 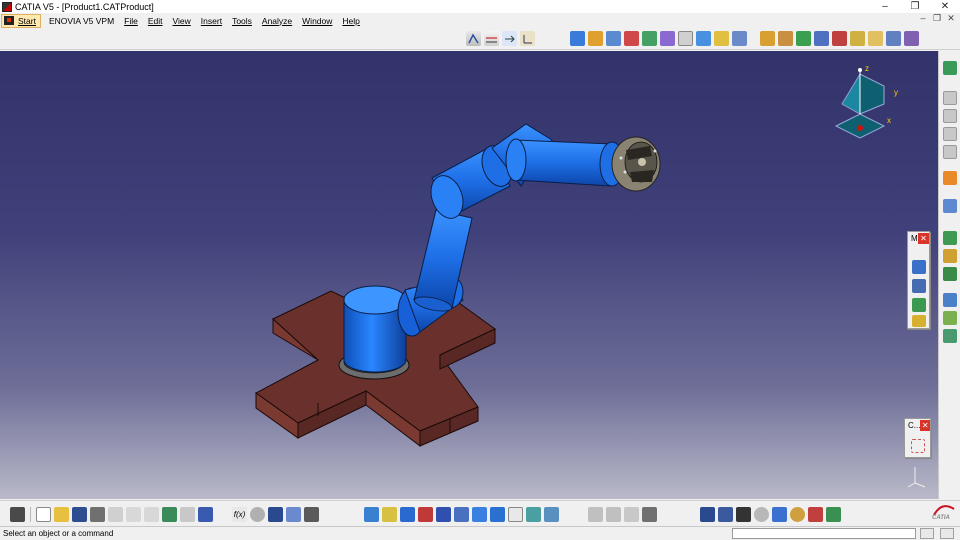 What do you see at coordinates (515, 514) in the screenshot?
I see `shading-icon` at bounding box center [515, 514].